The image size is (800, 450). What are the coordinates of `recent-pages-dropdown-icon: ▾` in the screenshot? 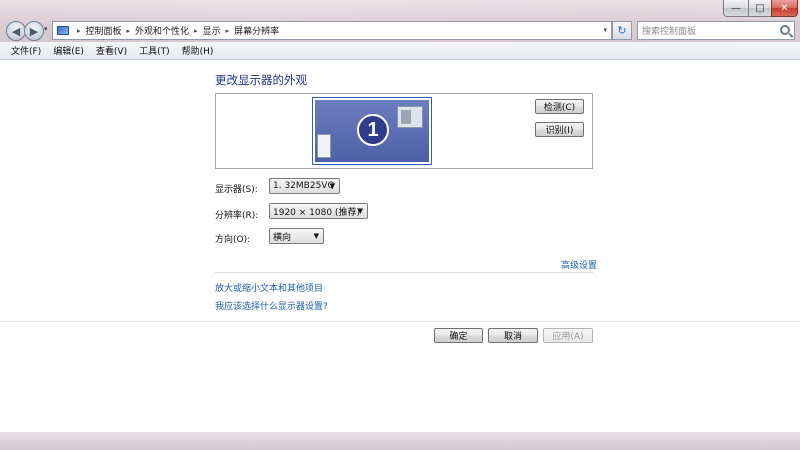 It's located at (46, 29).